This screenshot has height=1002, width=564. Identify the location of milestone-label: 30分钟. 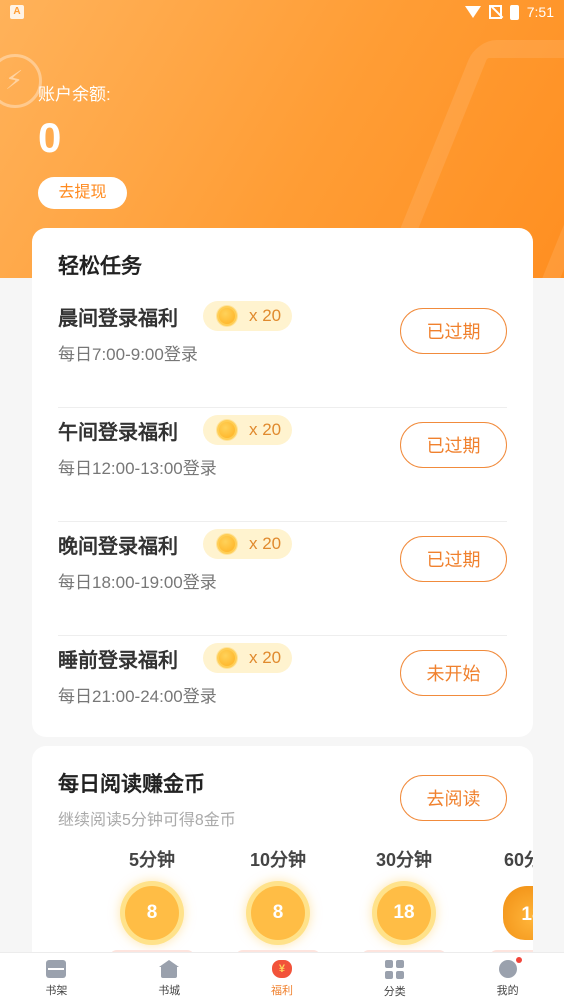
(404, 860).